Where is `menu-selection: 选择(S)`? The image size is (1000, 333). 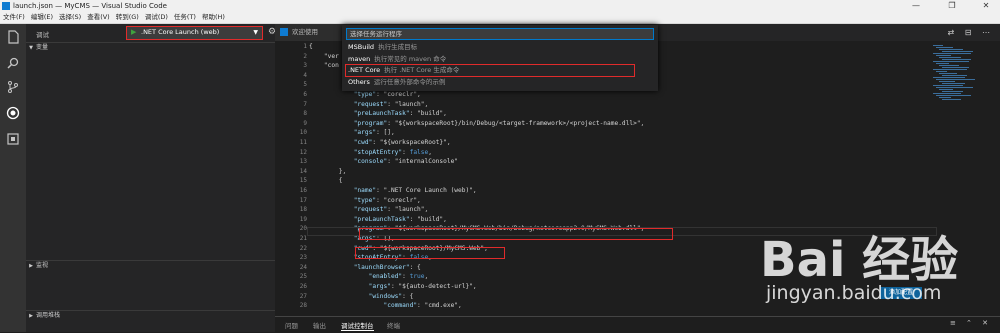 menu-selection: 选择(S) is located at coordinates (70, 17).